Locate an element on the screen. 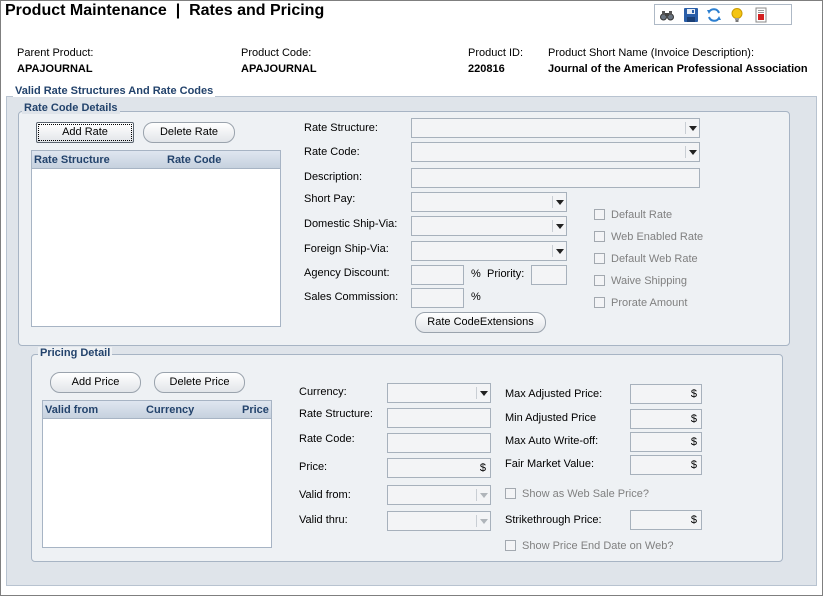  max-adjusted-price-label: Max Adjusted Price: is located at coordinates (554, 394).